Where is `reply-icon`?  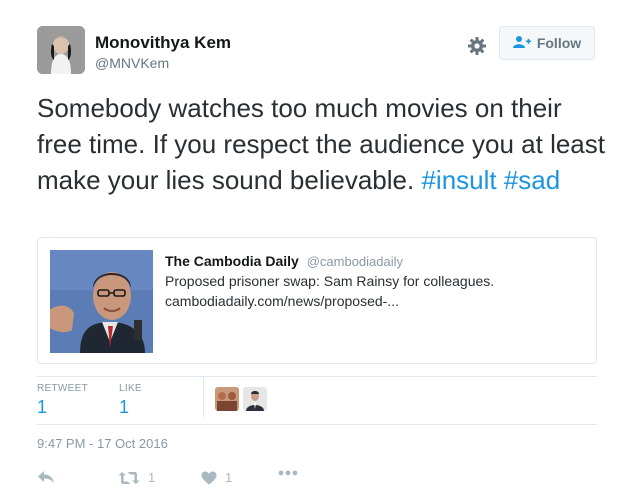 reply-icon is located at coordinates (46, 477).